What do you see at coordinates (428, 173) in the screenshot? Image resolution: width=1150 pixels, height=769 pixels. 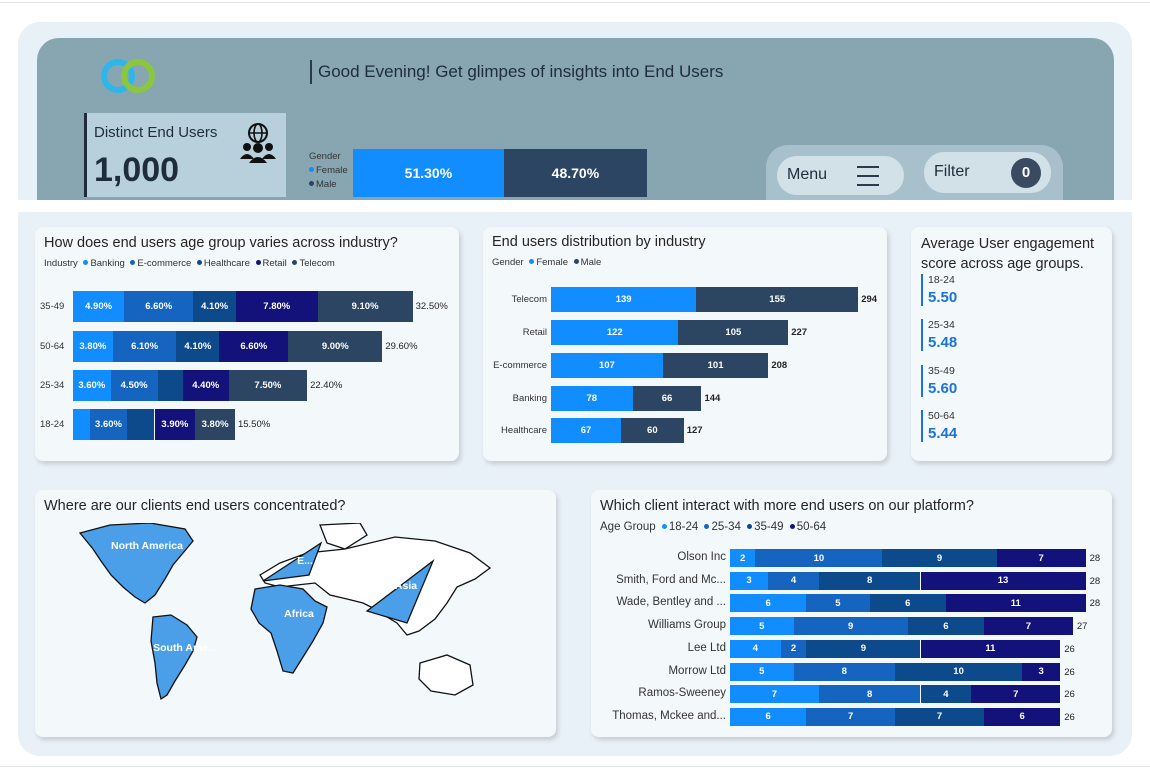 I see `female-share: 51.30%` at bounding box center [428, 173].